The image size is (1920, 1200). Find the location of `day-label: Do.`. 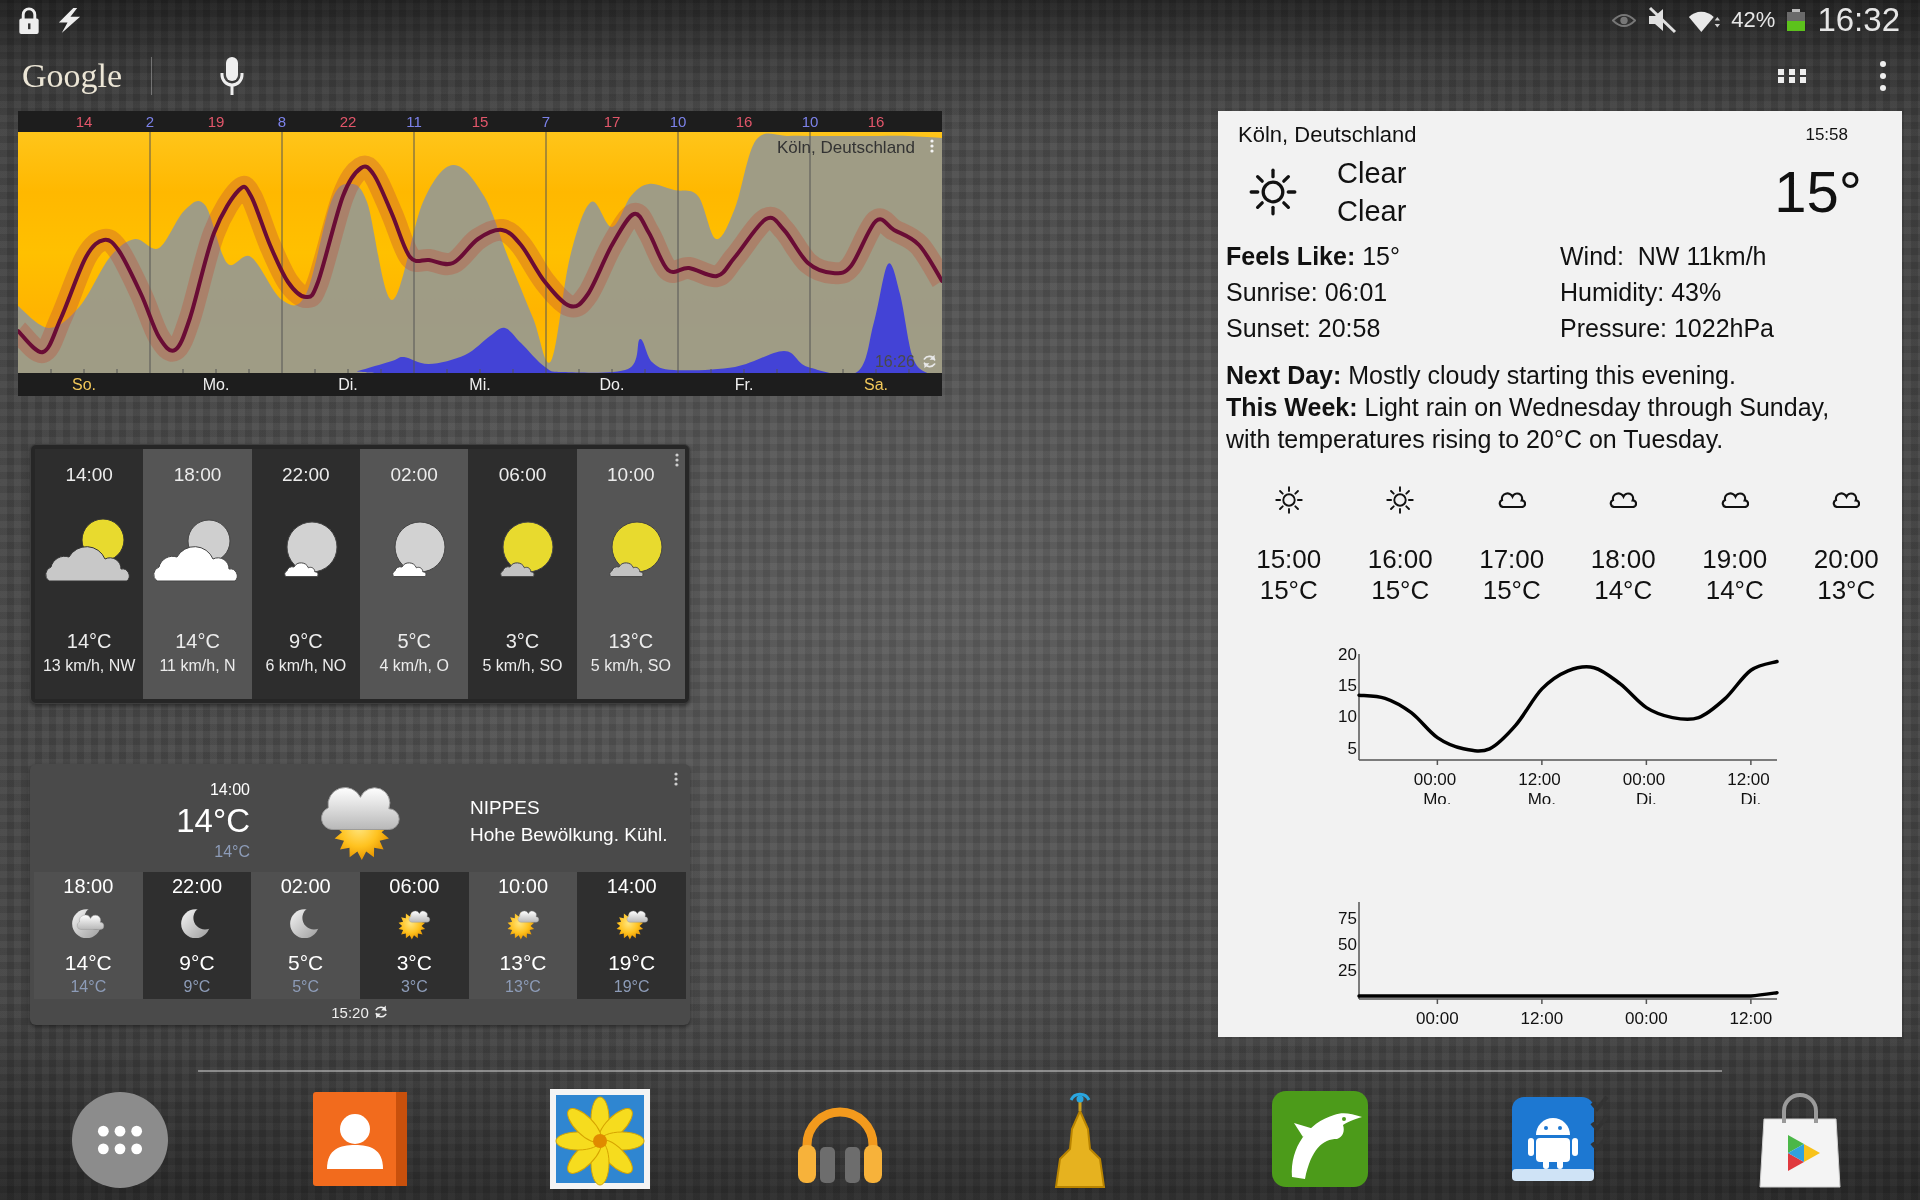

day-label: Do. is located at coordinates (612, 385).